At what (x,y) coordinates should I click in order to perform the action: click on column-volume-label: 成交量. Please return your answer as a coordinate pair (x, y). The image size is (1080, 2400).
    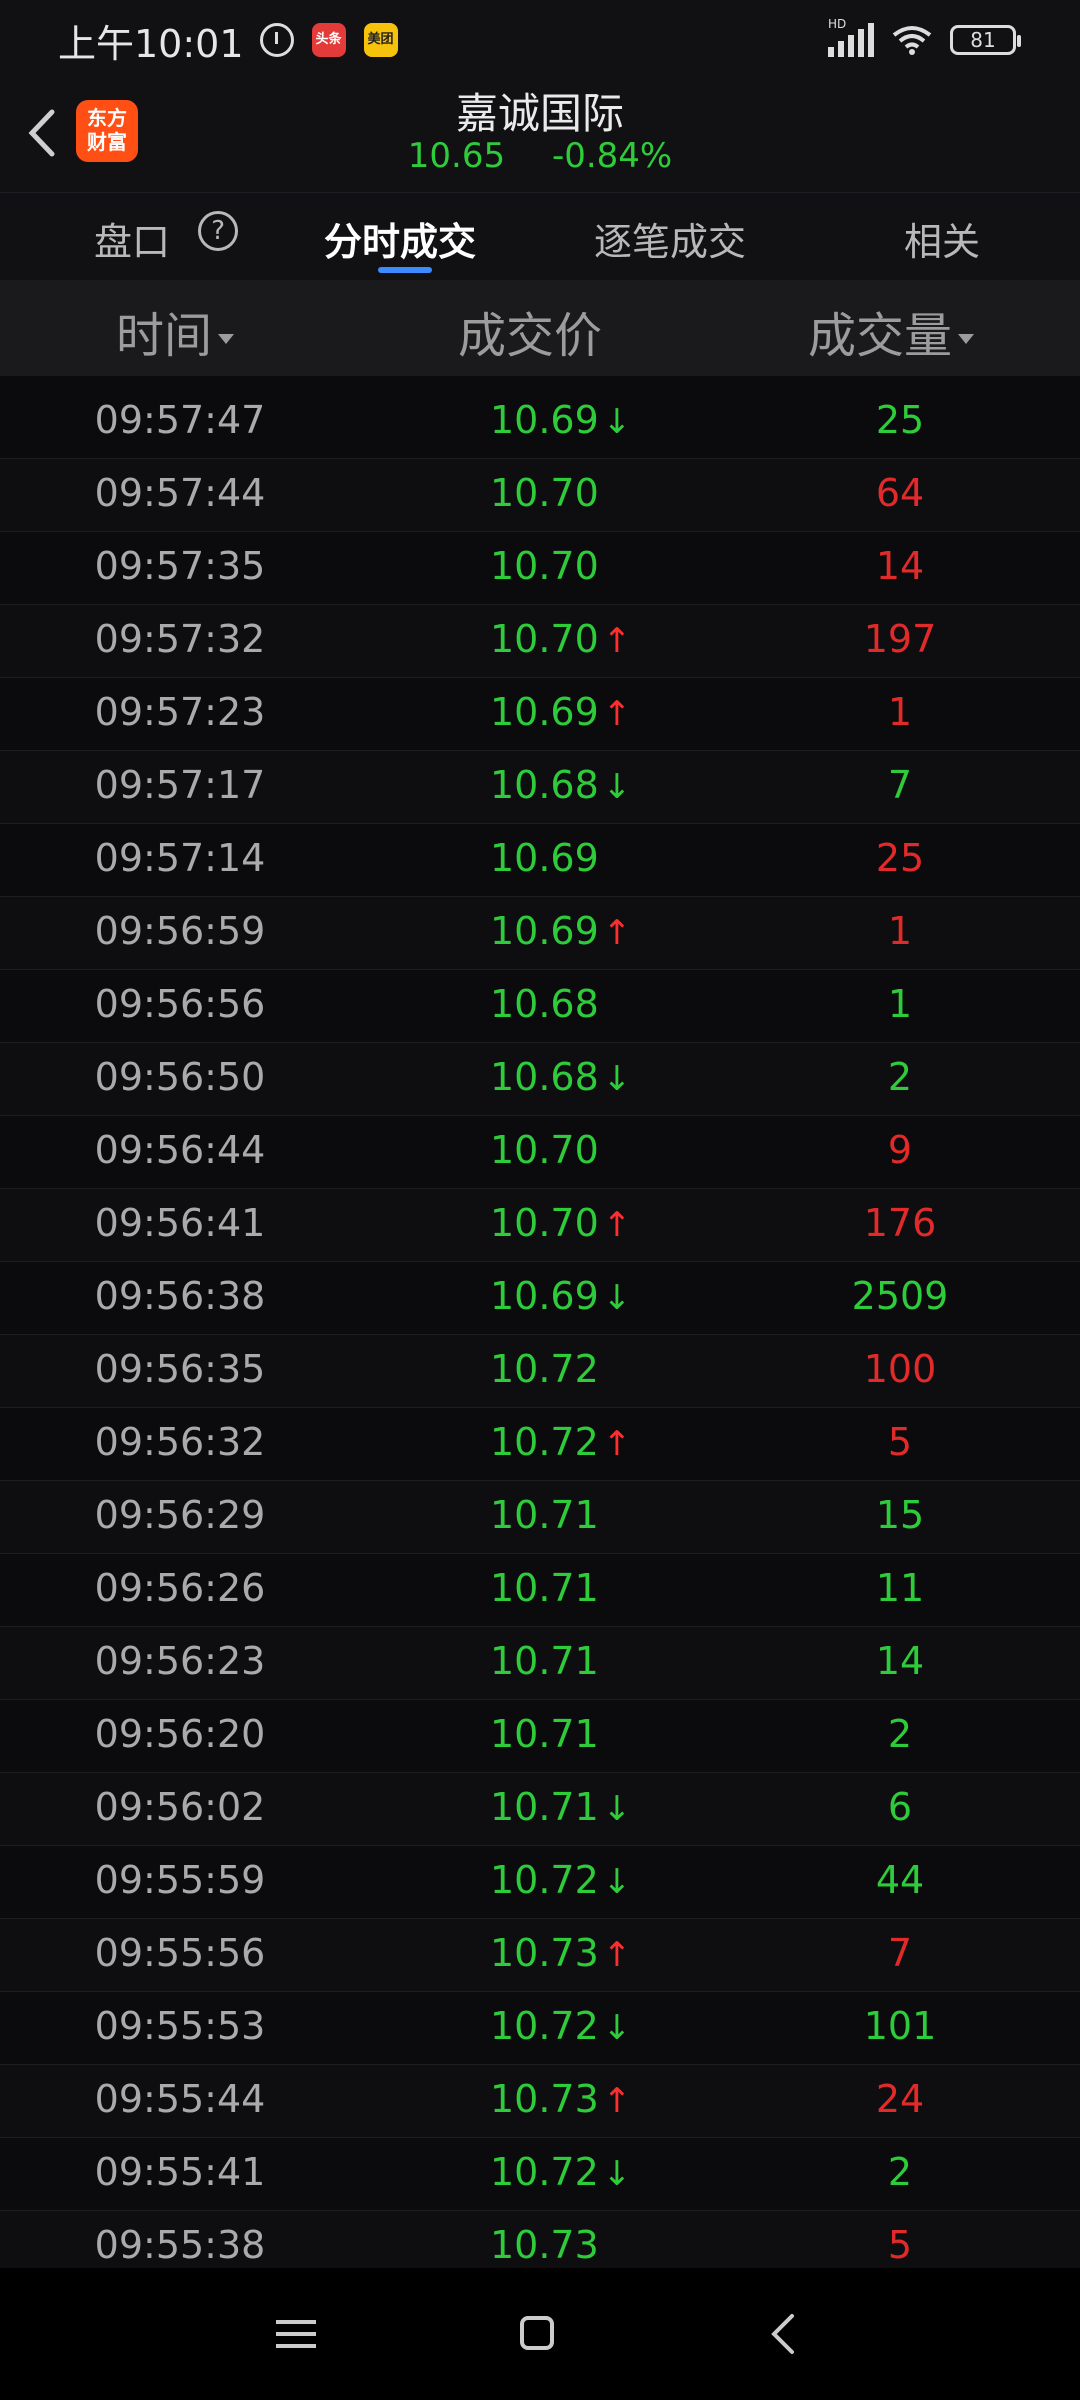
    Looking at the image, I should click on (880, 336).